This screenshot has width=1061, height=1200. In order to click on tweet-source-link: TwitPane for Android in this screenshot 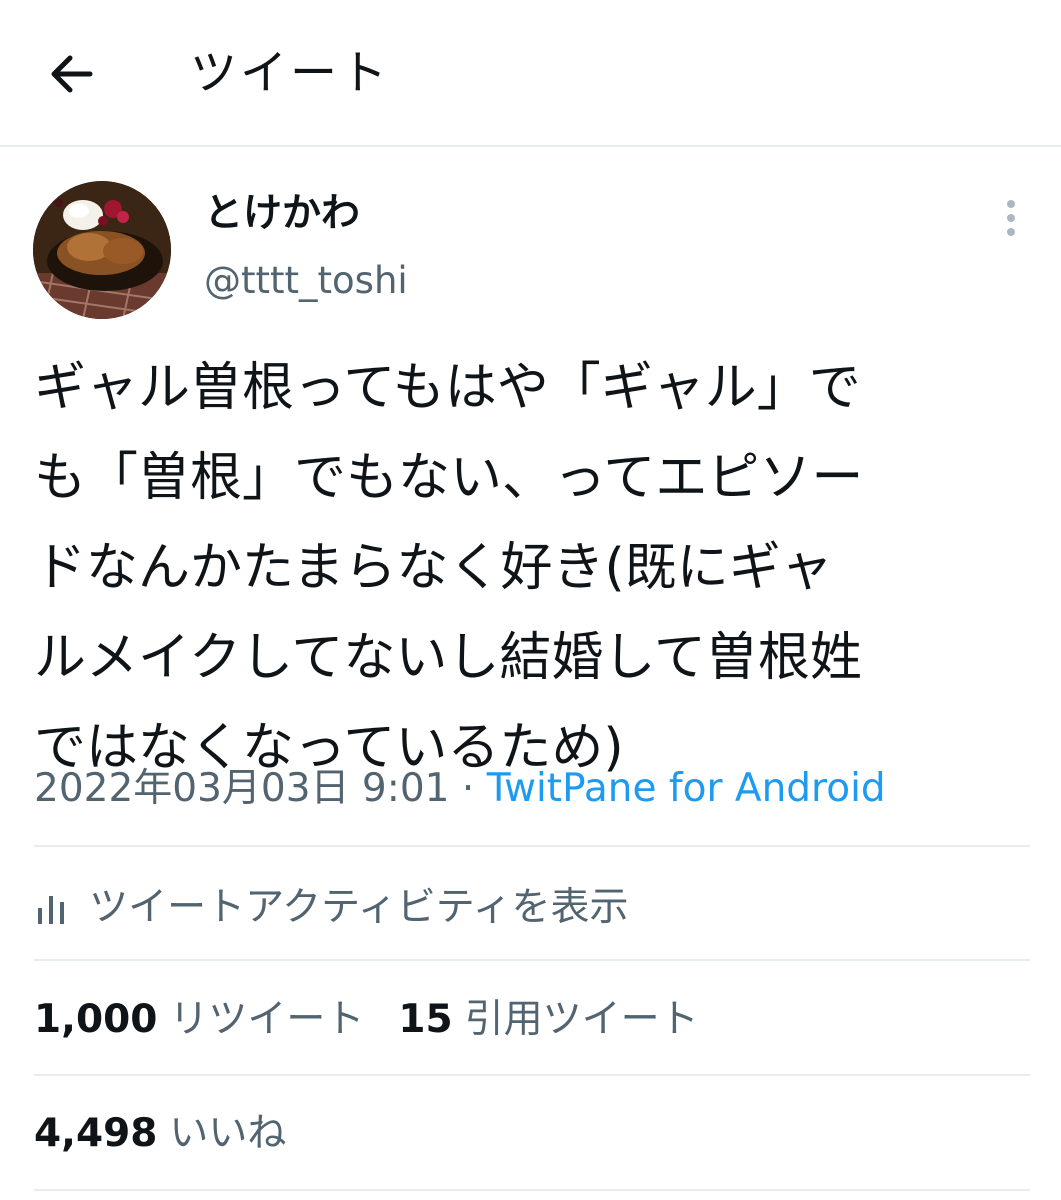, I will do `click(686, 788)`.